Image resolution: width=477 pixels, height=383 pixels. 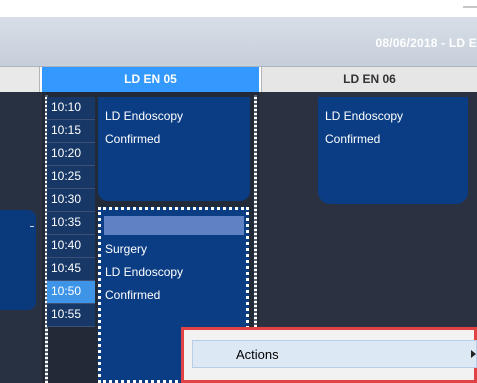 What do you see at coordinates (18, 260) in the screenshot?
I see `appointment-block-previous` at bounding box center [18, 260].